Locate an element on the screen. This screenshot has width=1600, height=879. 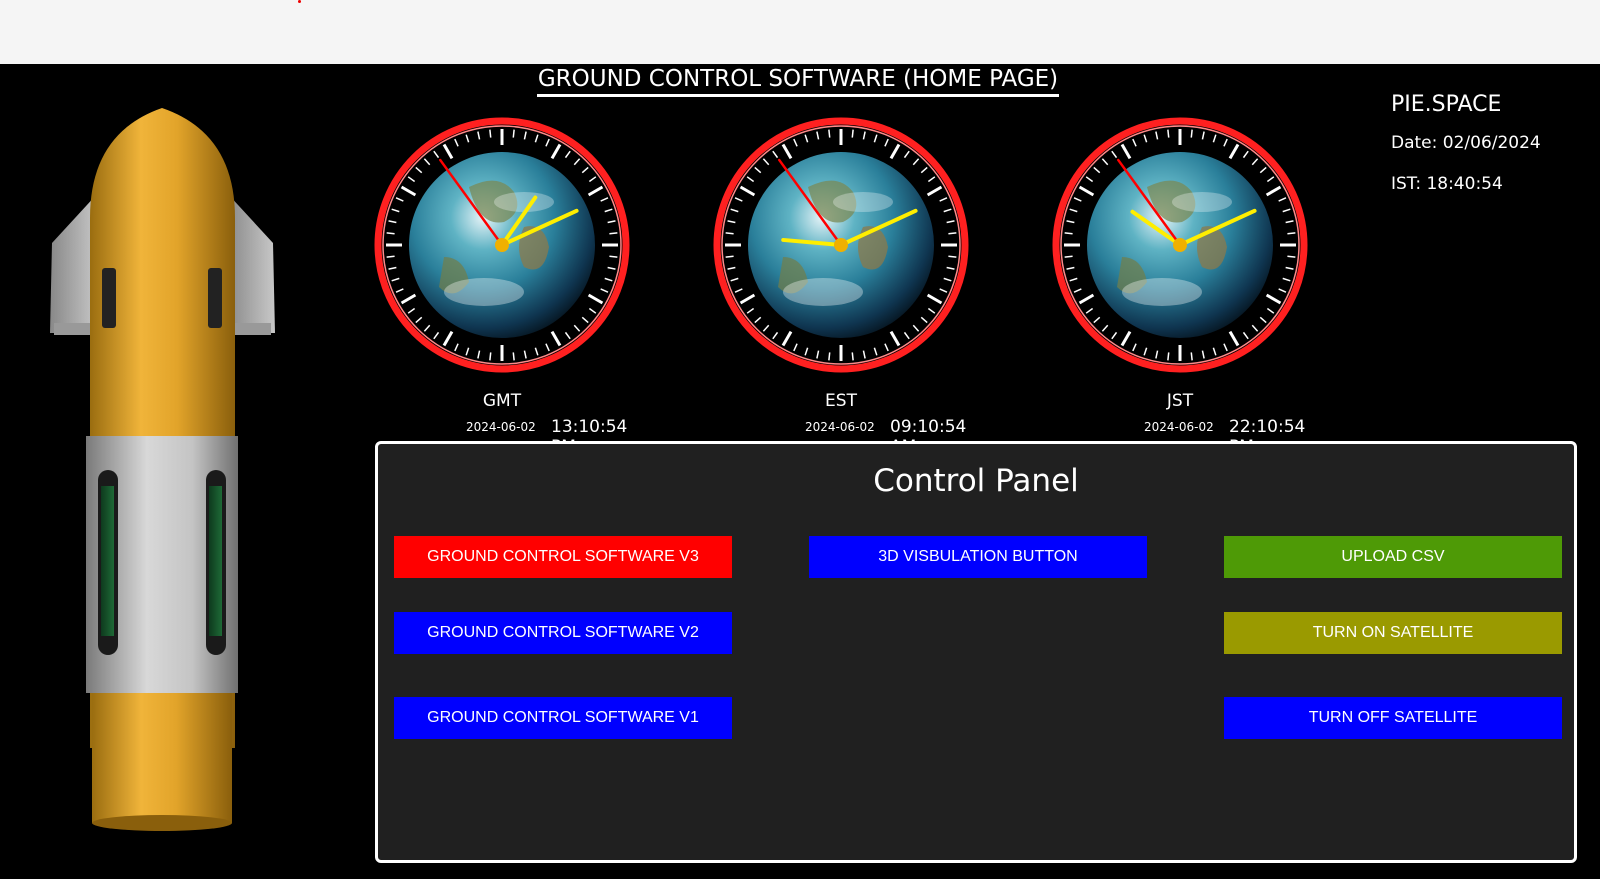
page-title: GROUND CONTROL SOFTWARE (HOME PAGE) is located at coordinates (798, 81).